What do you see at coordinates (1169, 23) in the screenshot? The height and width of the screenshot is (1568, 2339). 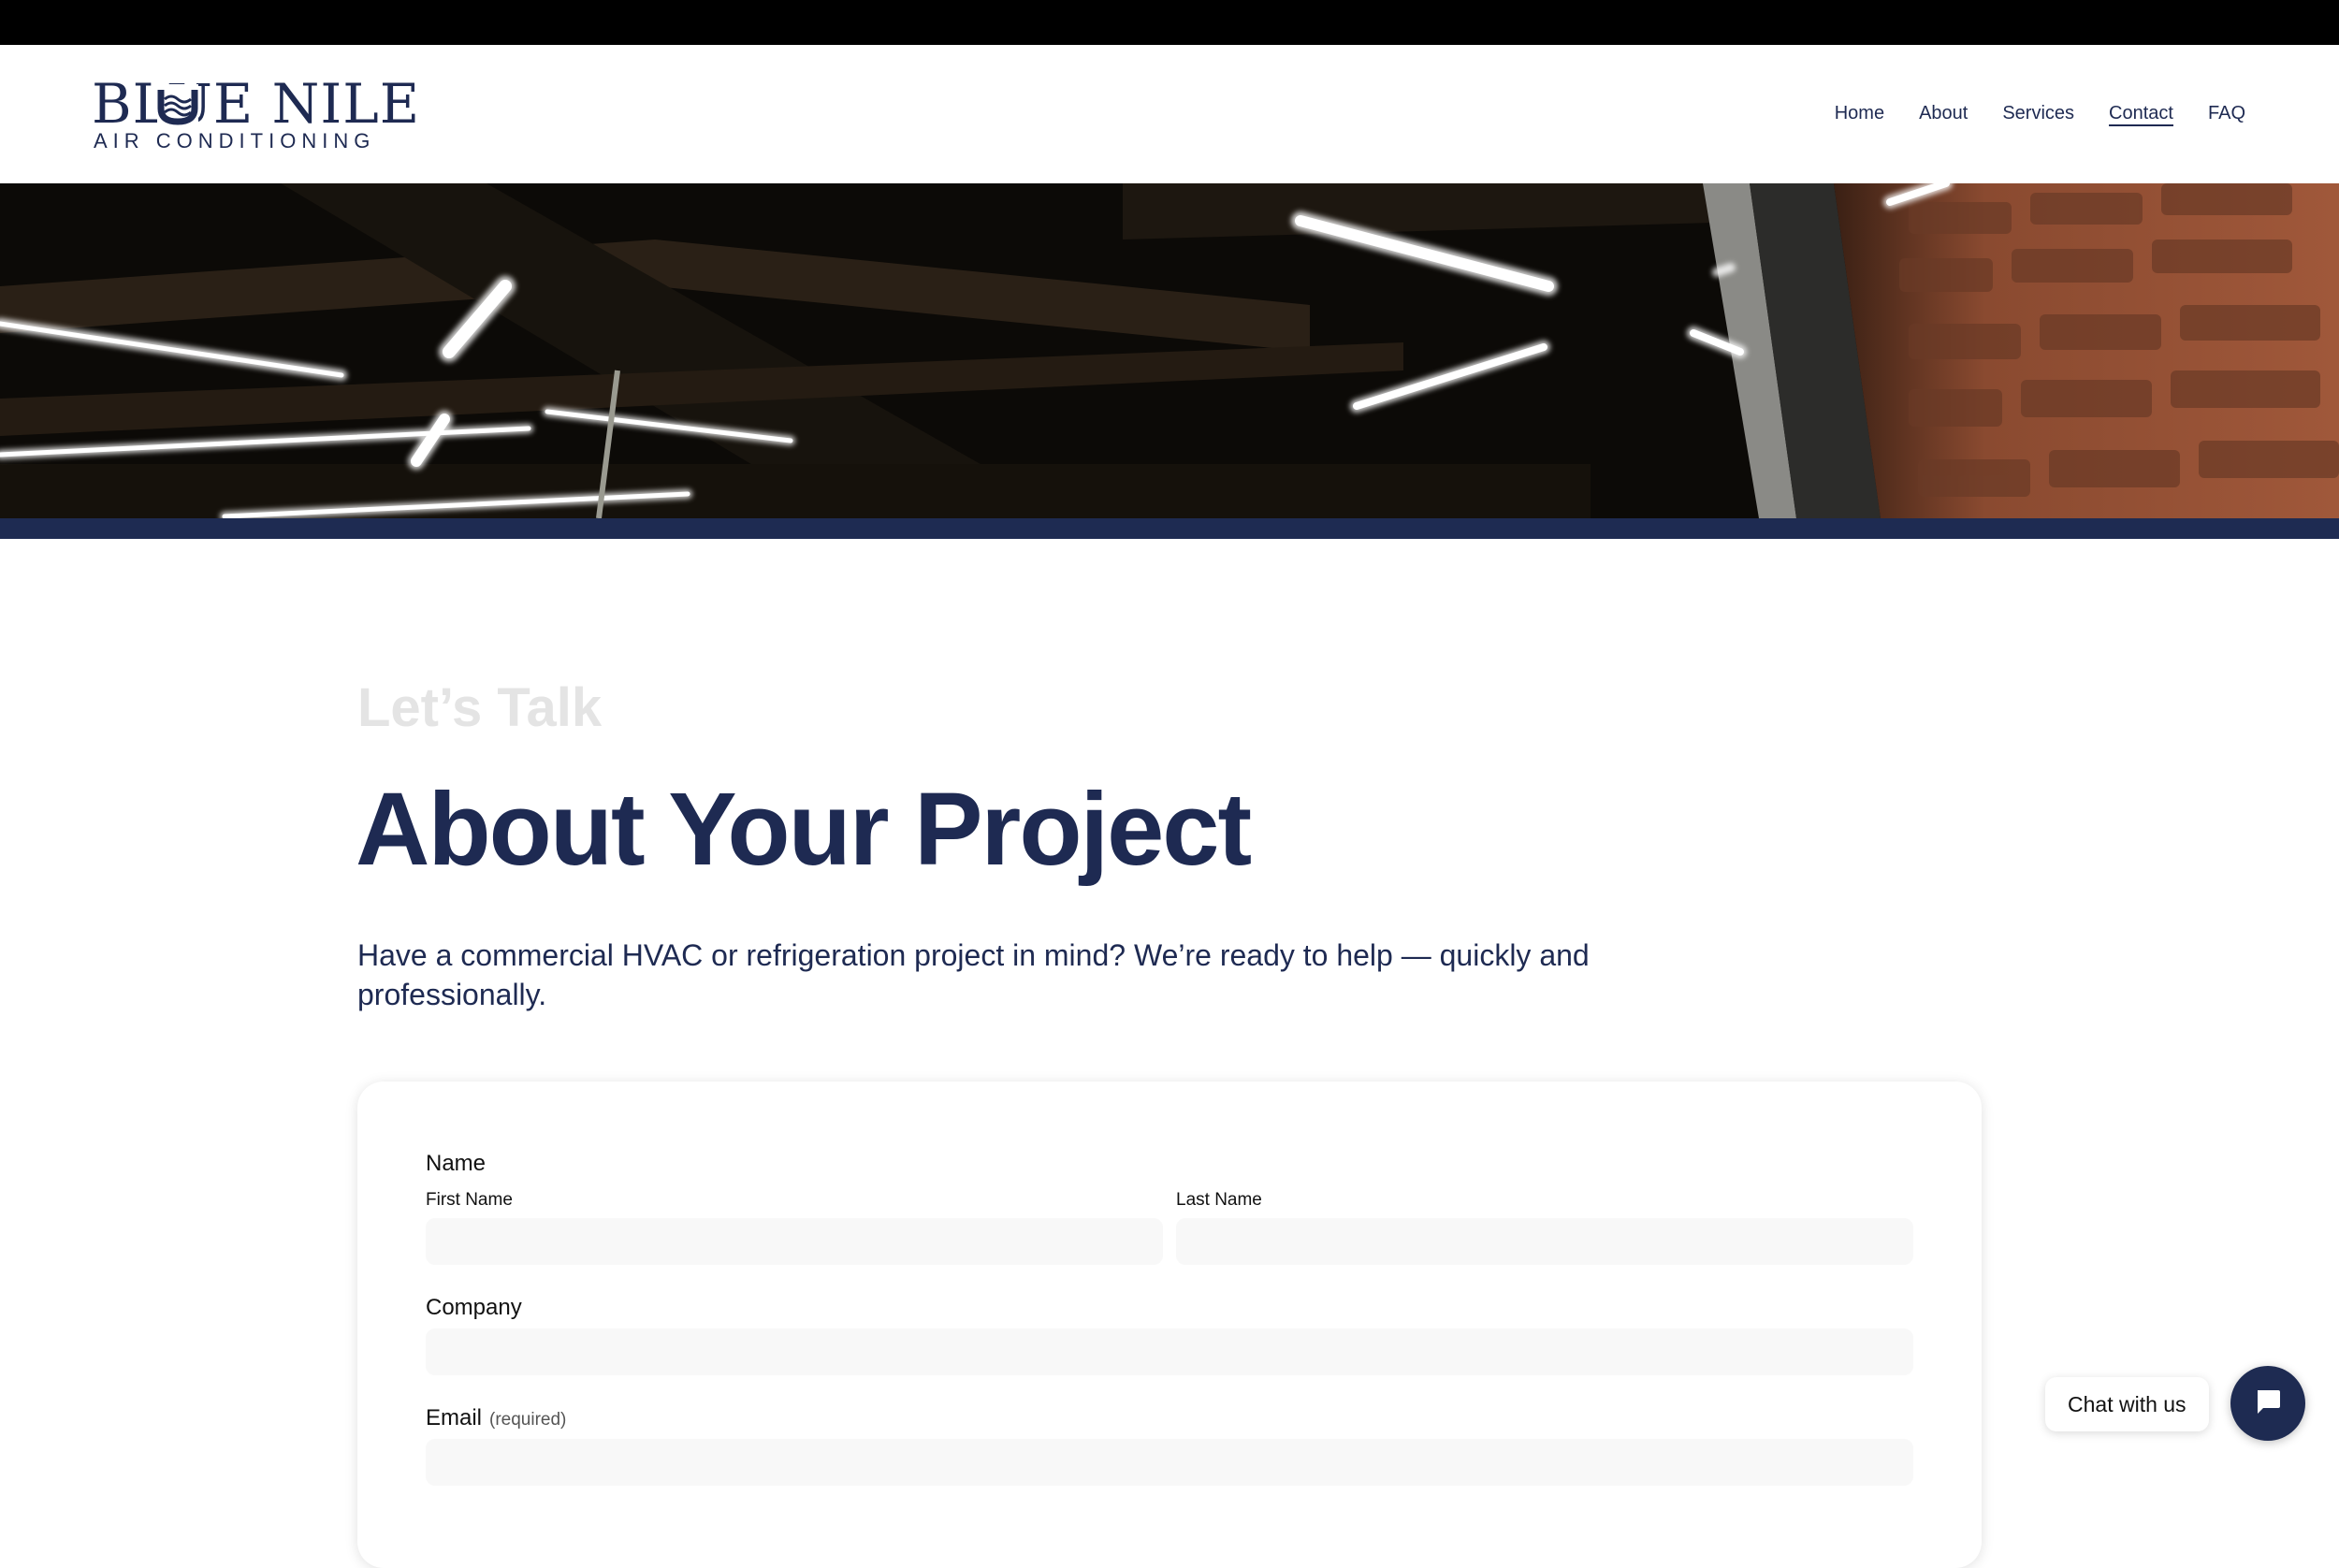 I see `top-black-bar` at bounding box center [1169, 23].